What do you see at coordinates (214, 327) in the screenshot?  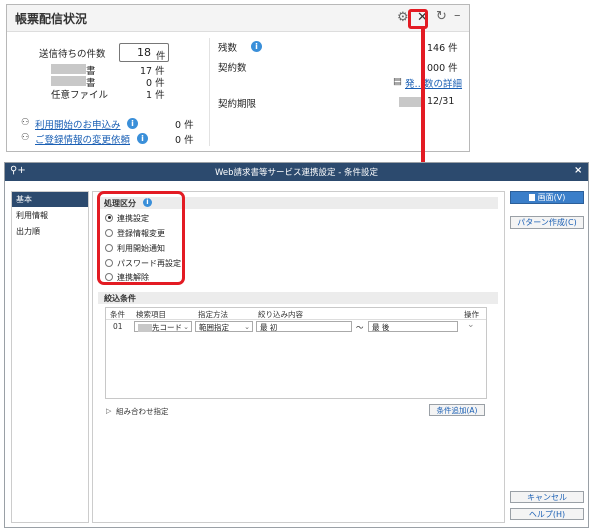 I see `method-value: 範囲指定` at bounding box center [214, 327].